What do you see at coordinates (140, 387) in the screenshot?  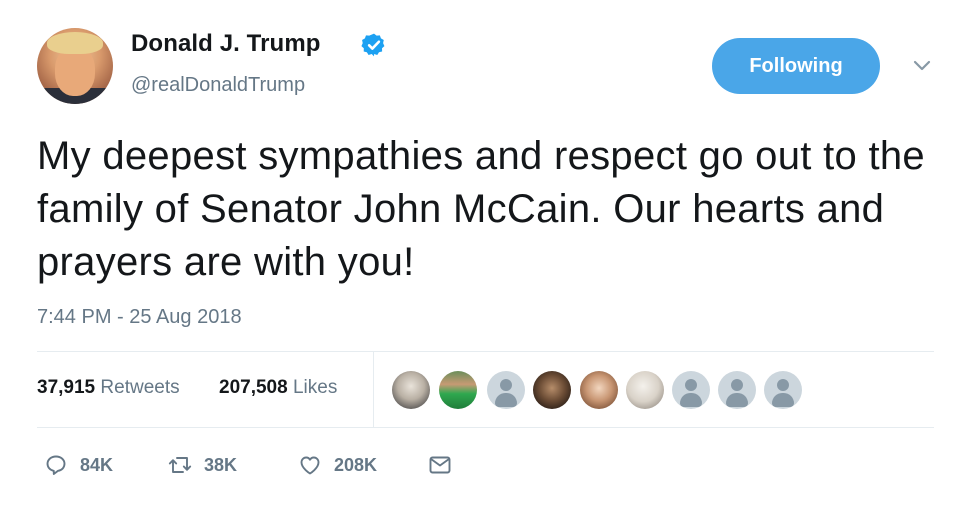 I see `retweets-label: Retweets` at bounding box center [140, 387].